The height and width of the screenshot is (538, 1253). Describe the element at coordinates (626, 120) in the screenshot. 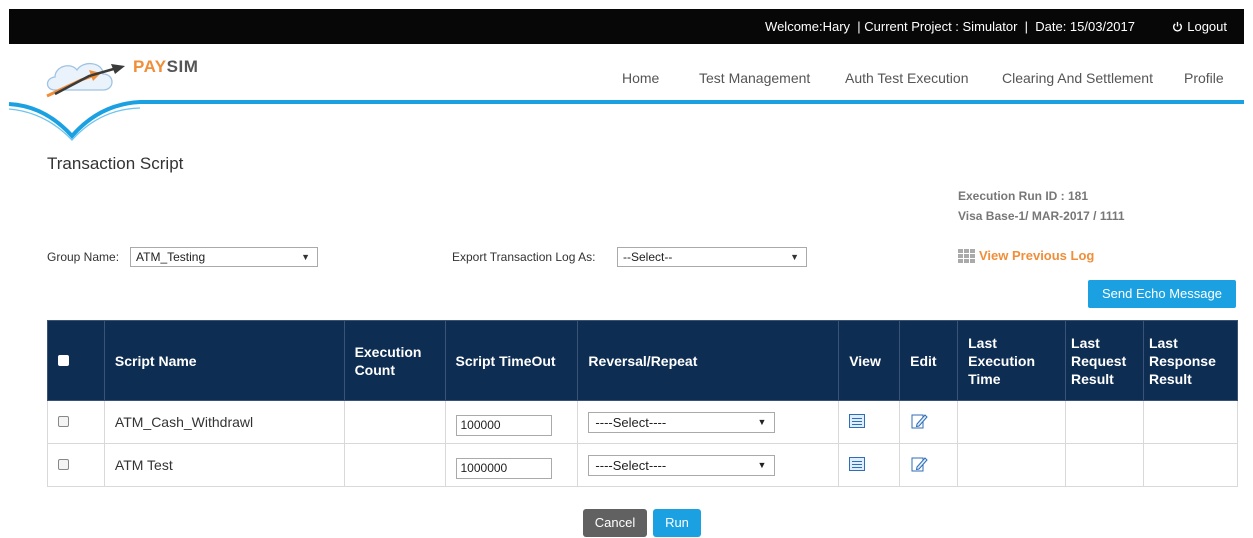

I see `header-swoosh` at that location.